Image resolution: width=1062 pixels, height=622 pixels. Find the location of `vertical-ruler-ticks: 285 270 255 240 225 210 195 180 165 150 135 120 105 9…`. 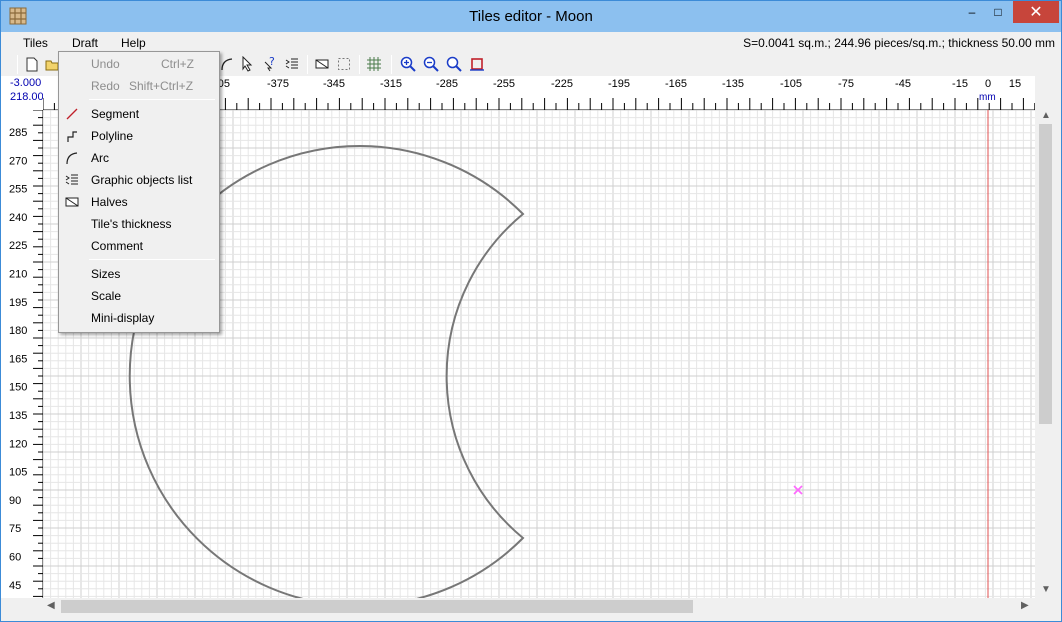

vertical-ruler-ticks: 285 270 255 240 225 210 195 180 165 150 135 120 105 9… is located at coordinates (26, 353).